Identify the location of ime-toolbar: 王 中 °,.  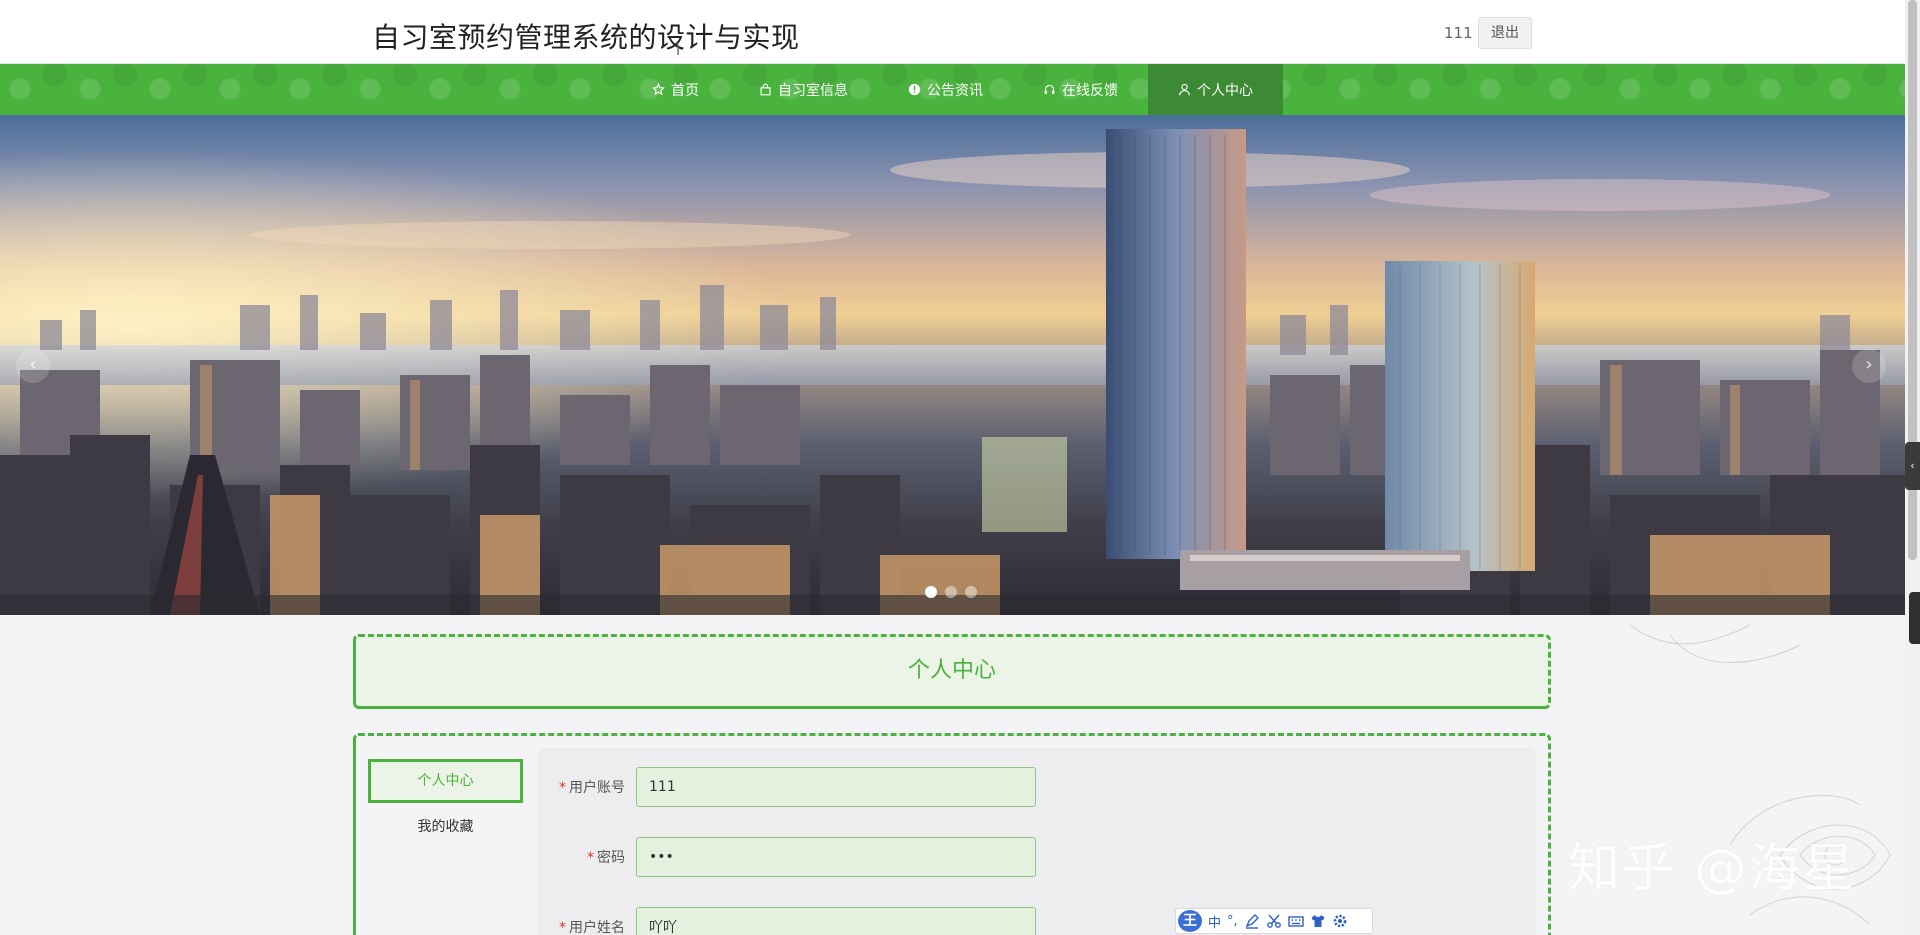
(1274, 921).